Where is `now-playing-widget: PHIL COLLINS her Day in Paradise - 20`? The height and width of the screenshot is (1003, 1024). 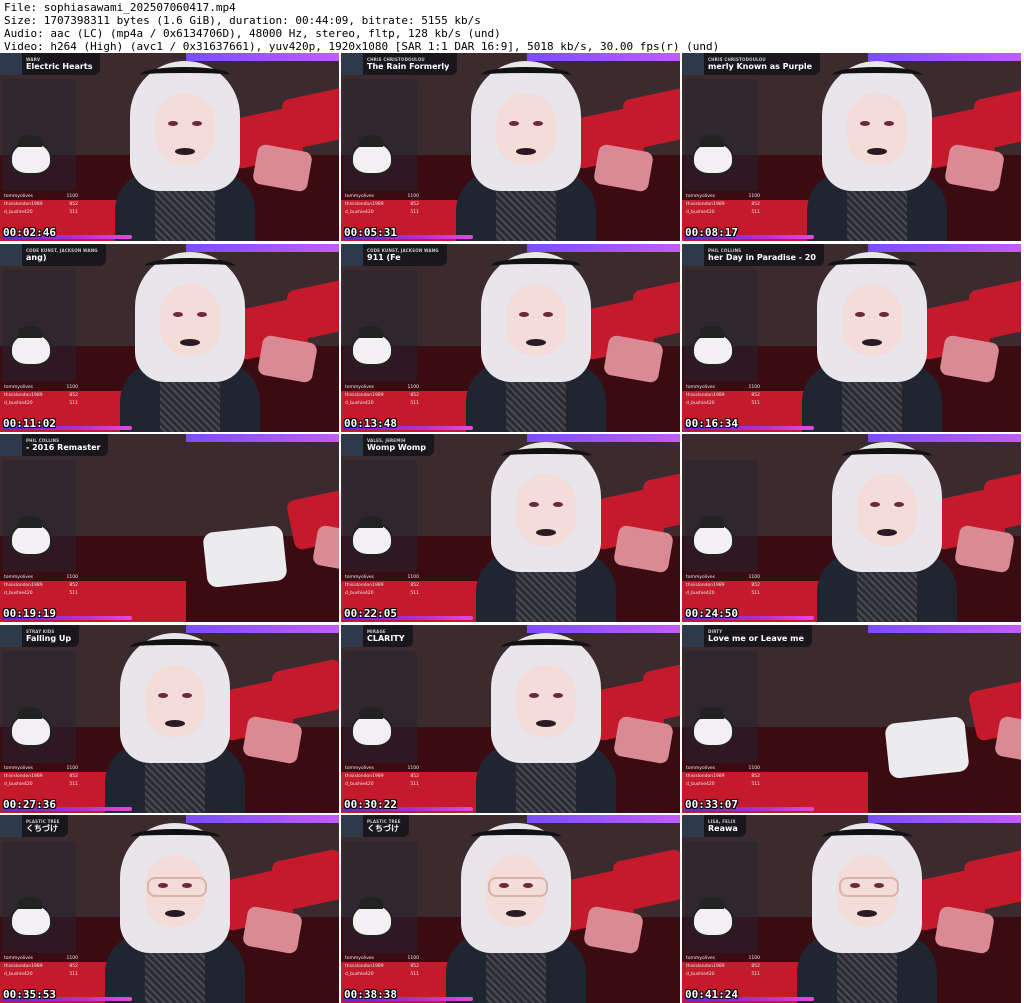 now-playing-widget: PHIL COLLINS her Day in Paradise - 20 is located at coordinates (753, 255).